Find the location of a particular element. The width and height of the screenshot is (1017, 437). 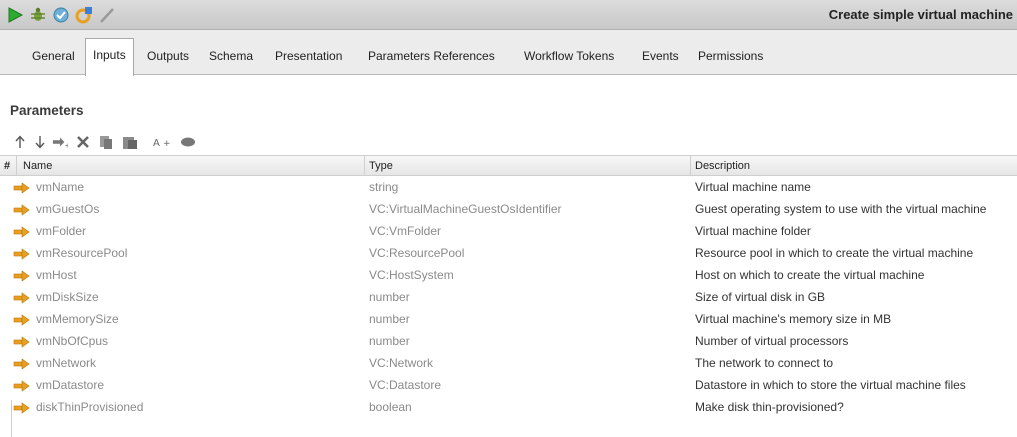

tab-parameters-references: Parameters References is located at coordinates (431, 59).